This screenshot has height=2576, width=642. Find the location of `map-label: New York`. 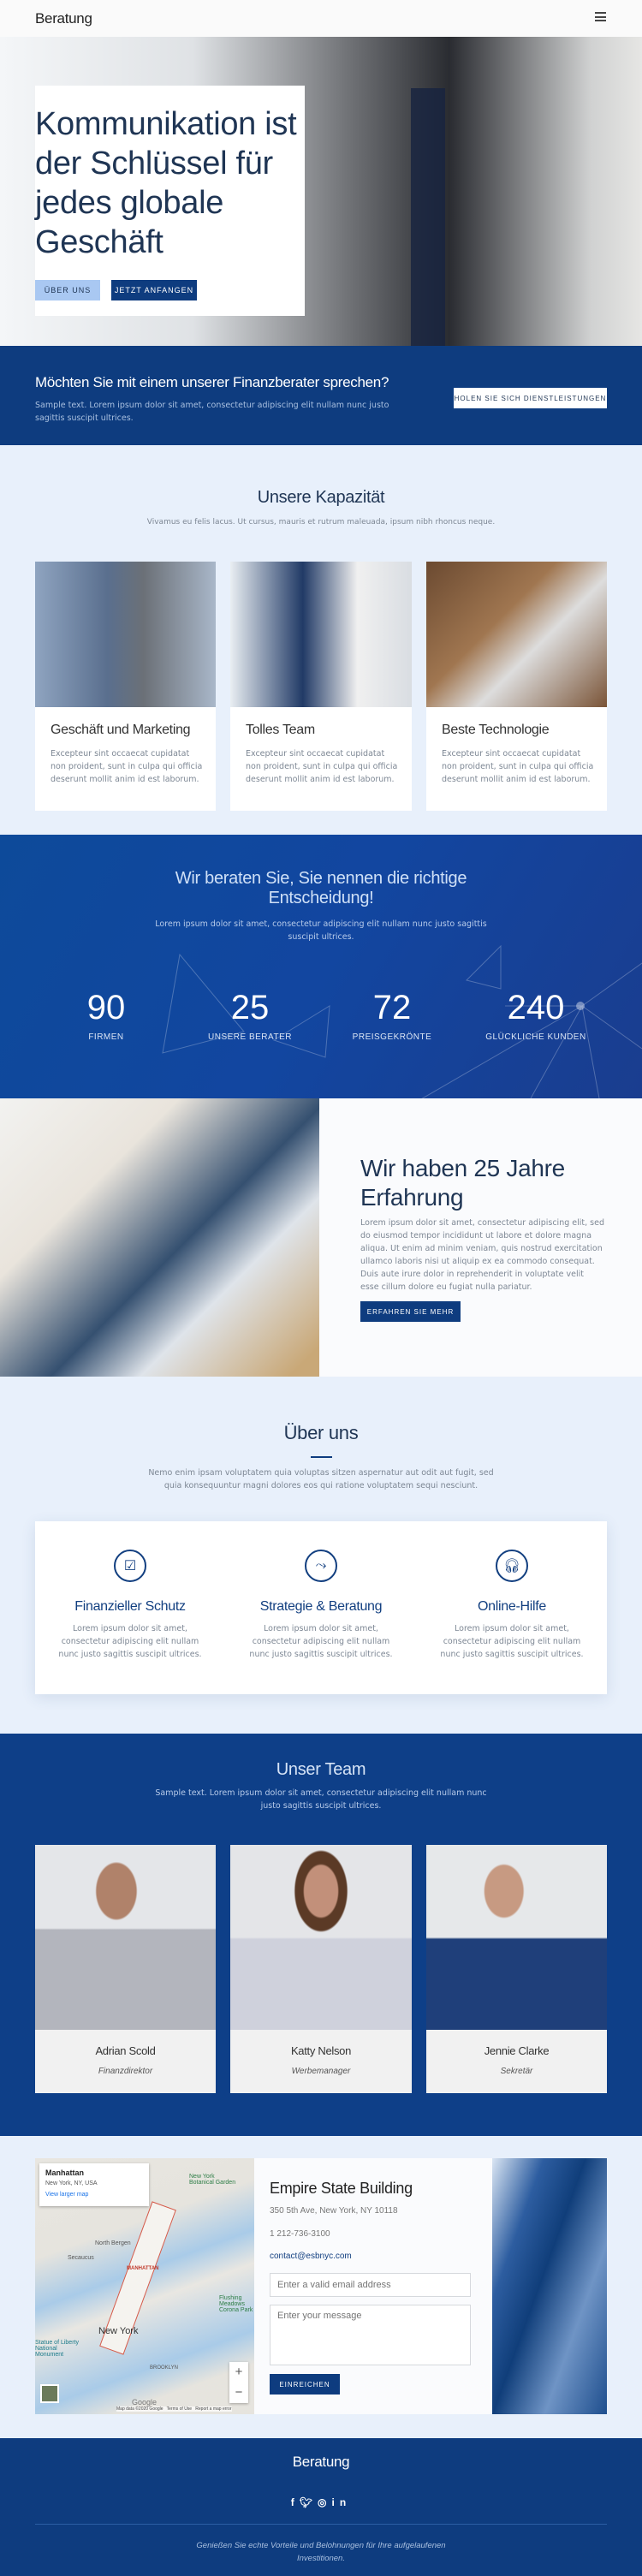

map-label: New York is located at coordinates (118, 2331).